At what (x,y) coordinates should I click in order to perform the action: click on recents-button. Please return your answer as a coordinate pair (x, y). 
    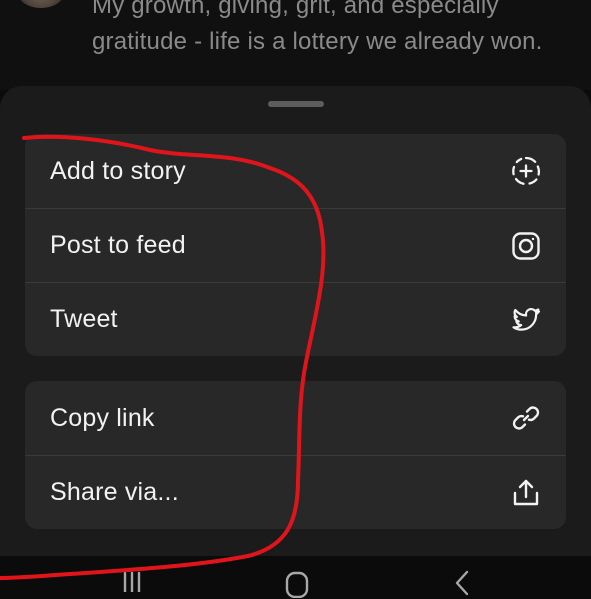
    Looking at the image, I should click on (132, 584).